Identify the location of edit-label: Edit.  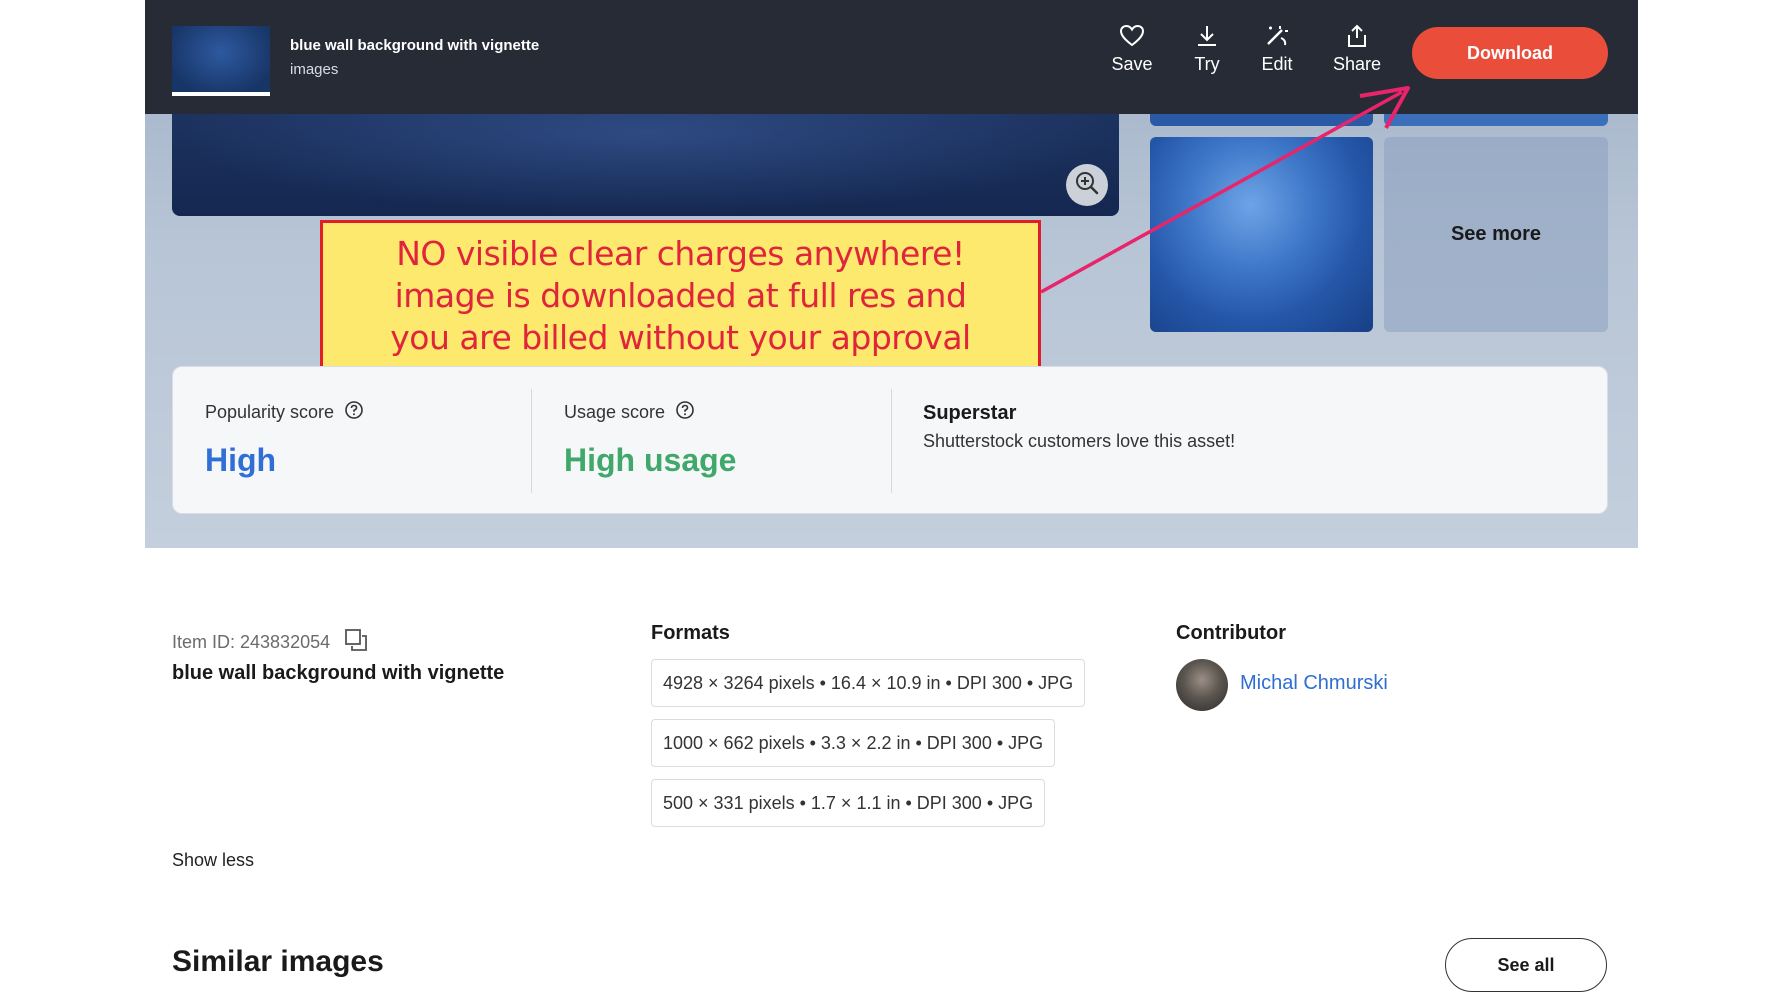
(1277, 64).